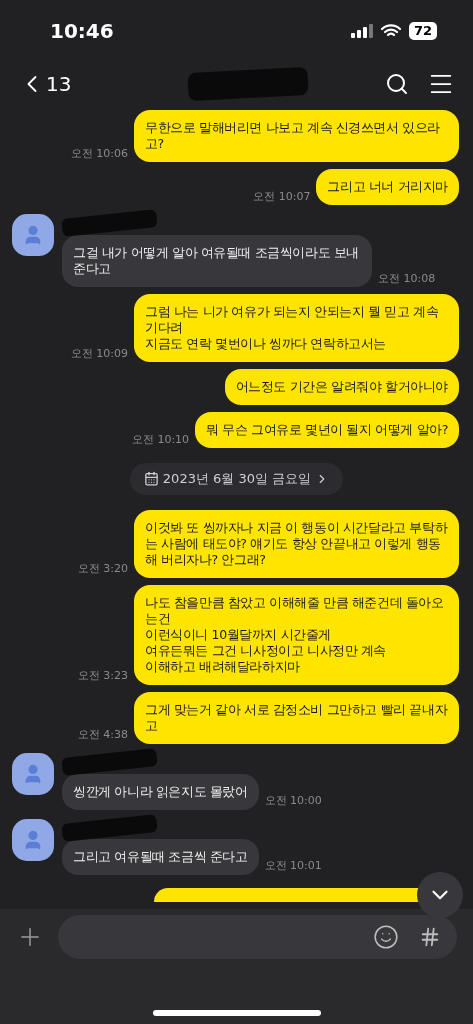 The height and width of the screenshot is (1024, 473). What do you see at coordinates (282, 196) in the screenshot?
I see `message-time: 오전 10:07` at bounding box center [282, 196].